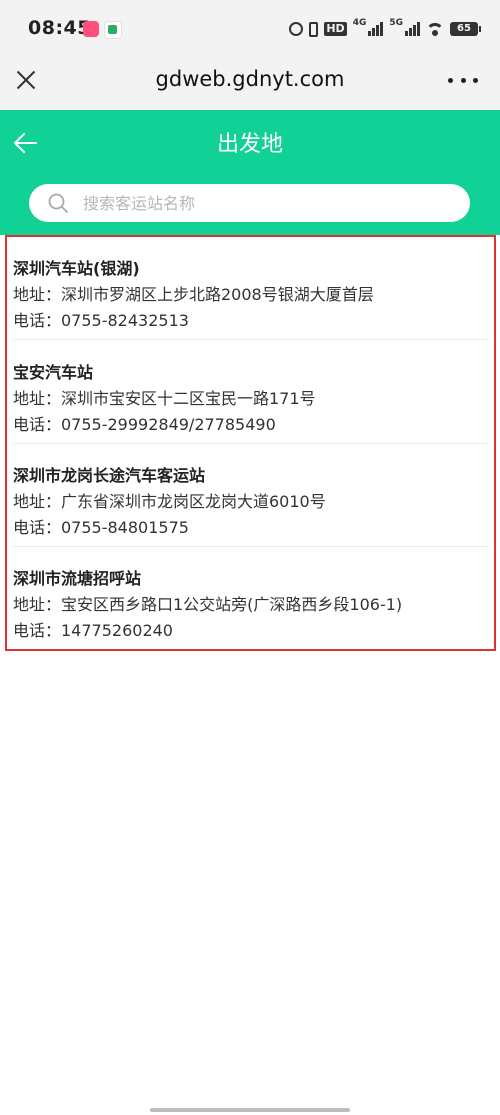  What do you see at coordinates (101, 320) in the screenshot?
I see `station-phone: 电话：0755-82432513` at bounding box center [101, 320].